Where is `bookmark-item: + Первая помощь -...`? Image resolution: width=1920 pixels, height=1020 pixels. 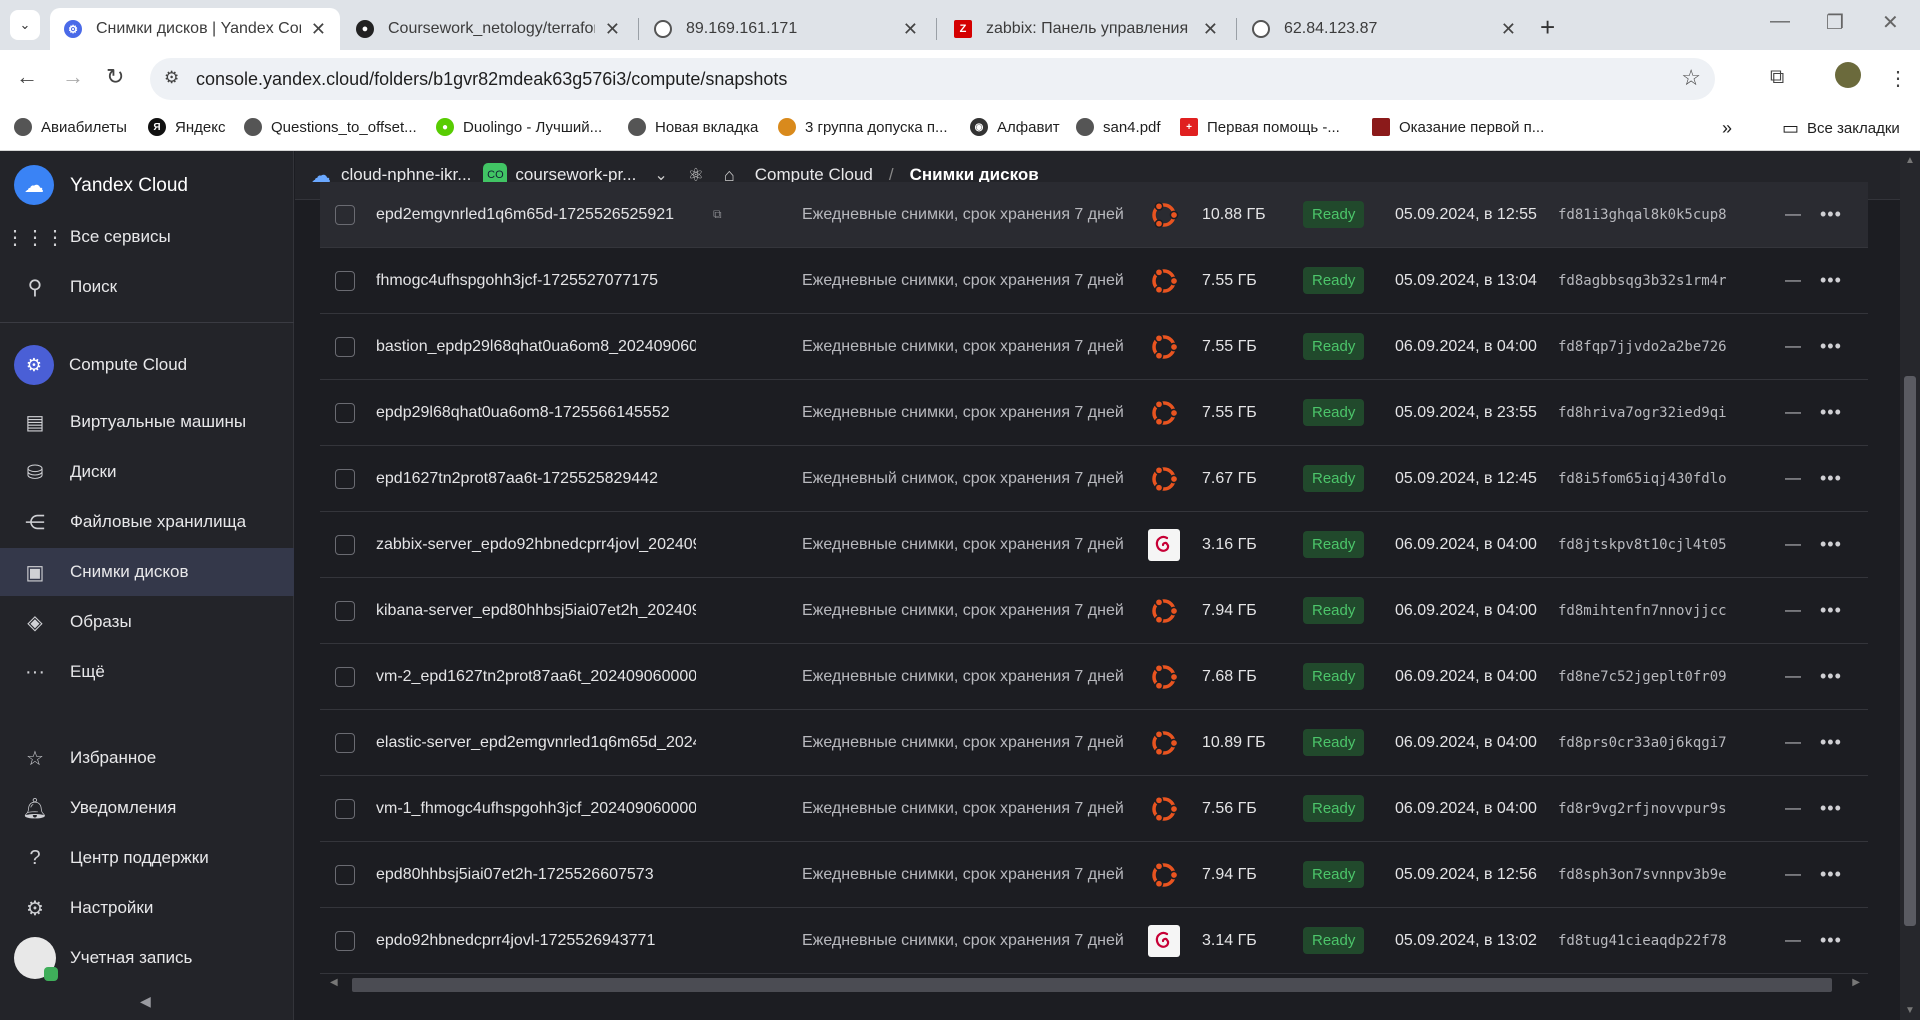
bookmark-item: + Первая помощь -... is located at coordinates (1260, 127).